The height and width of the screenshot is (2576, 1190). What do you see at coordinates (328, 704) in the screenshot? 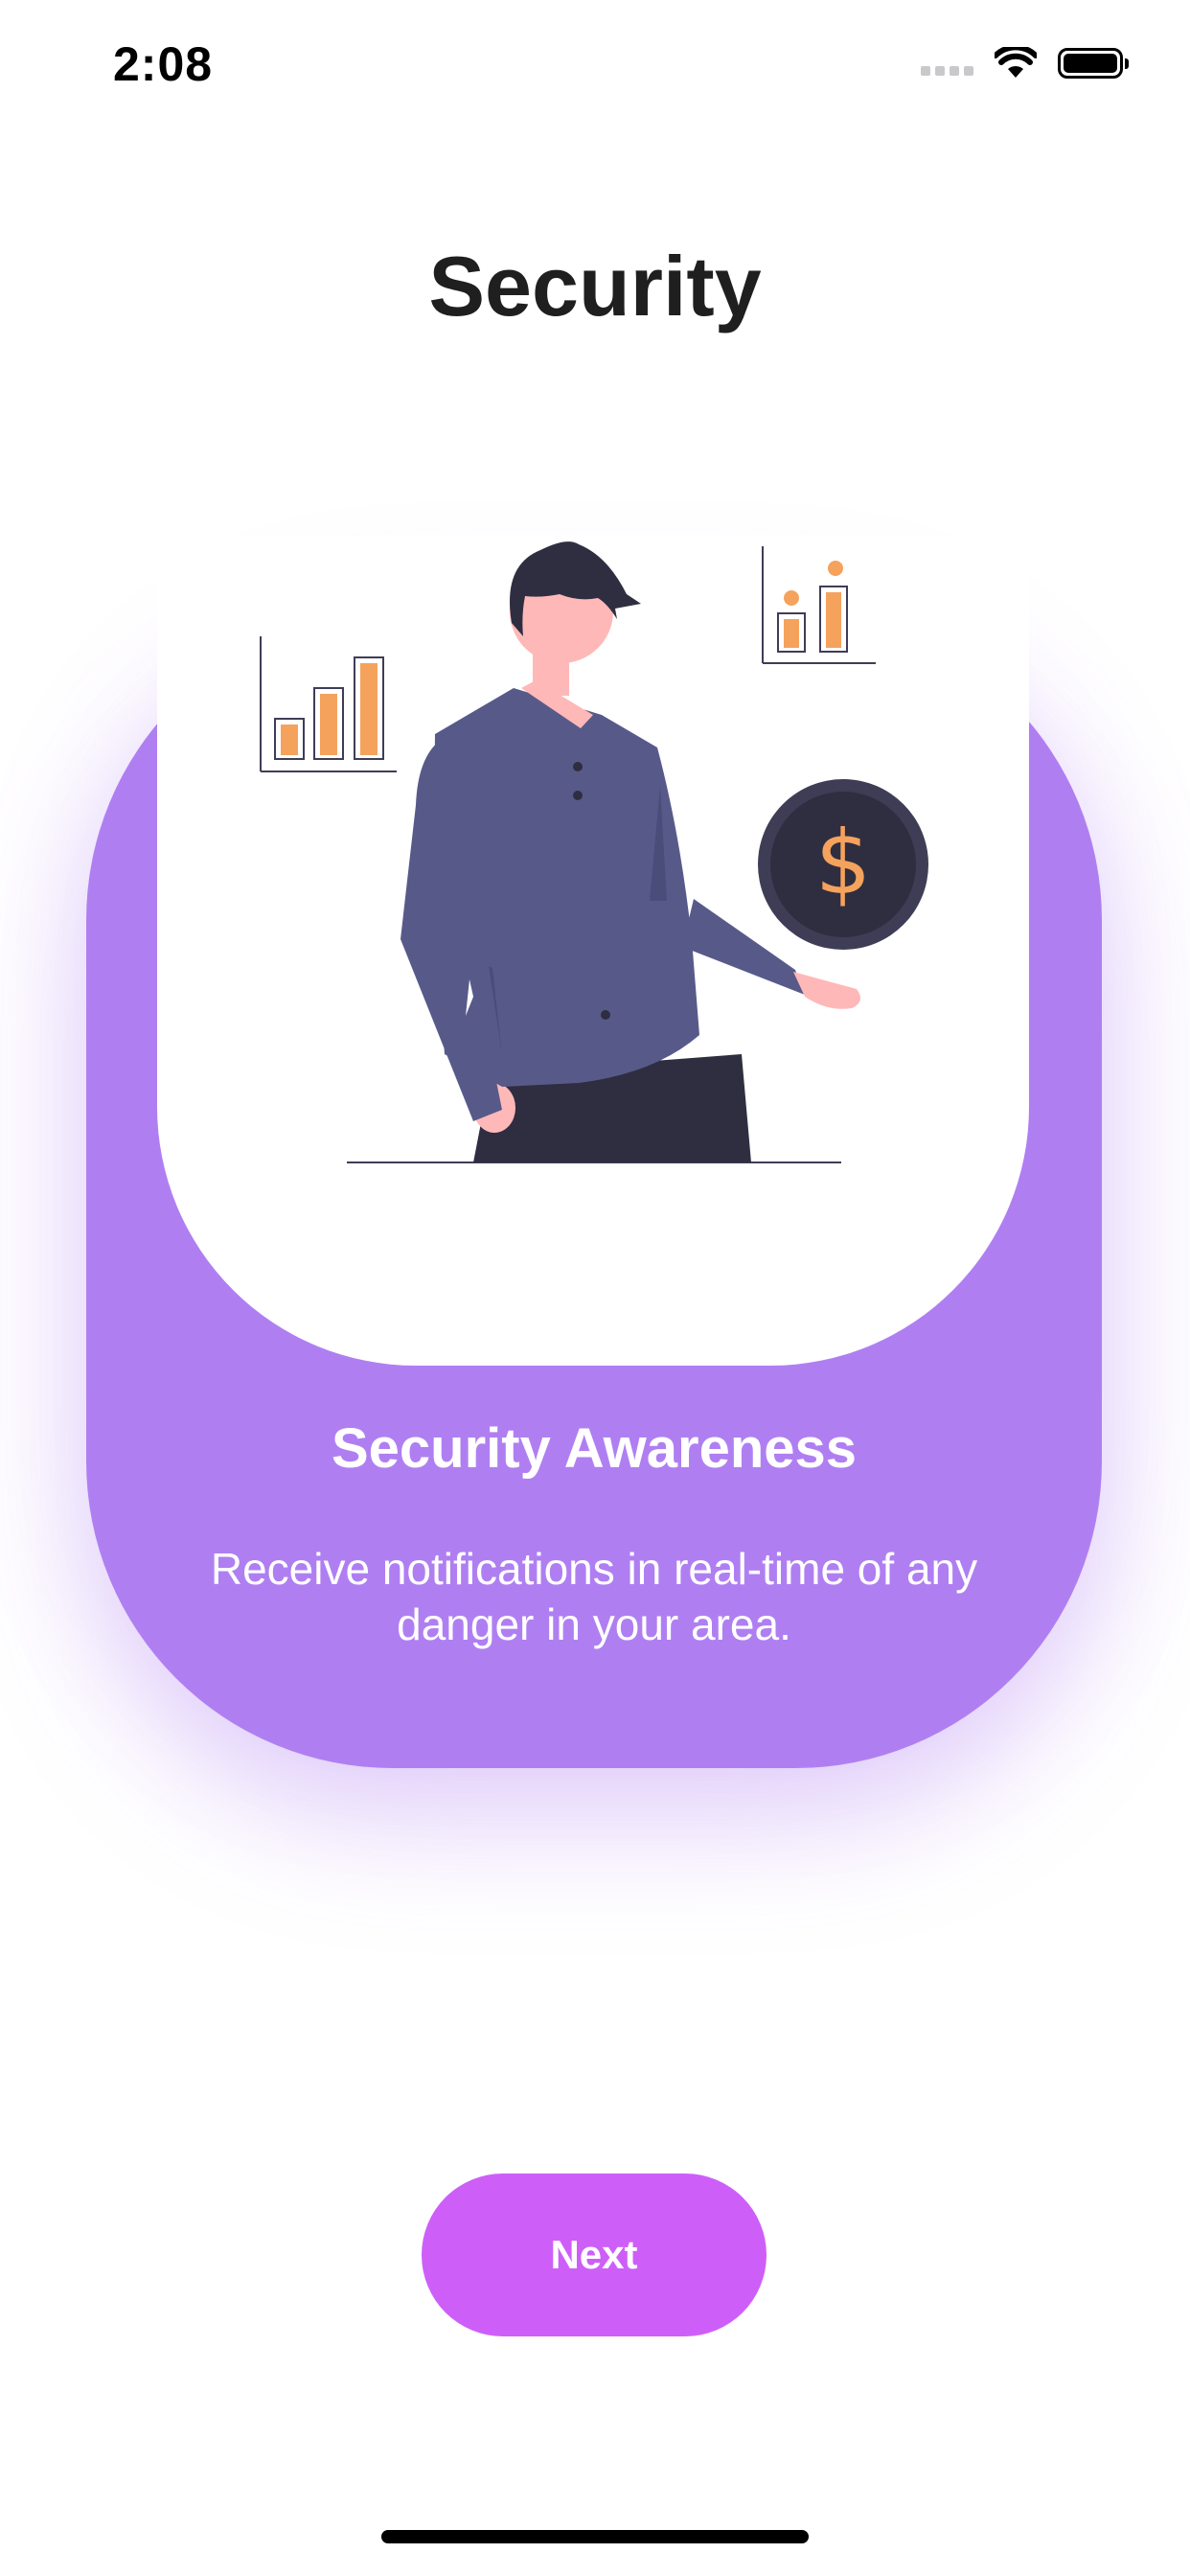
I see `bar-chart-icon-left` at bounding box center [328, 704].